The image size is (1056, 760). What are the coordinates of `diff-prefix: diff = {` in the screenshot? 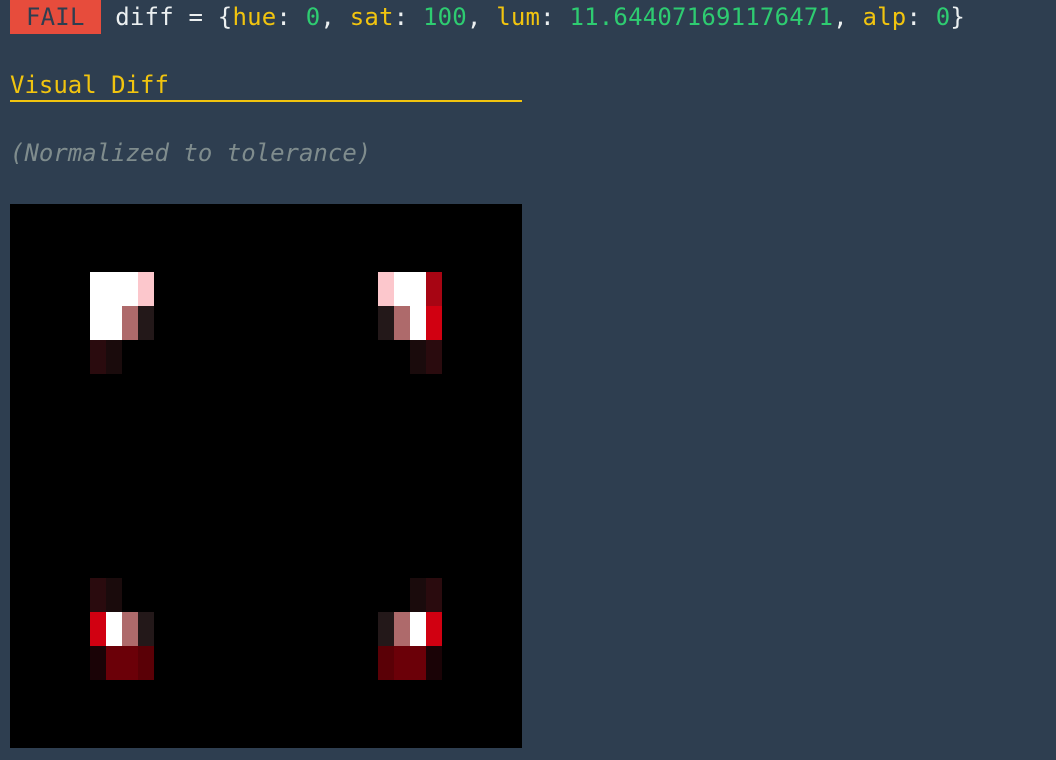 It's located at (166, 17).